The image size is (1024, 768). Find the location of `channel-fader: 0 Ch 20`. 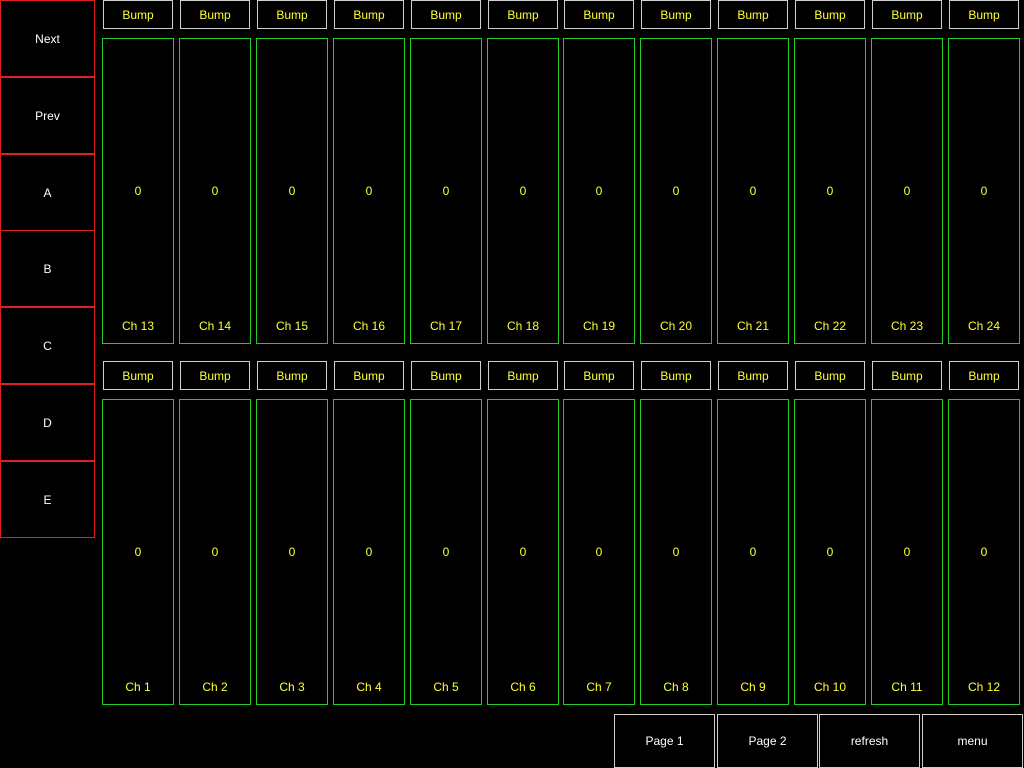

channel-fader: 0 Ch 20 is located at coordinates (676, 191).